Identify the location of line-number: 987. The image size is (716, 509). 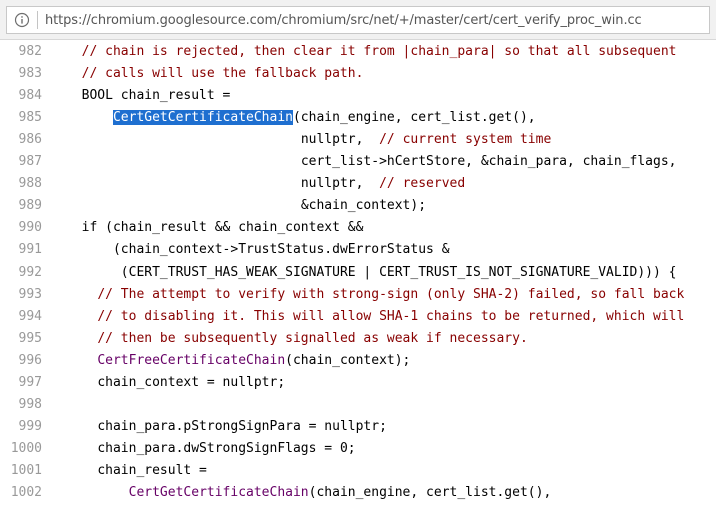
(21, 162).